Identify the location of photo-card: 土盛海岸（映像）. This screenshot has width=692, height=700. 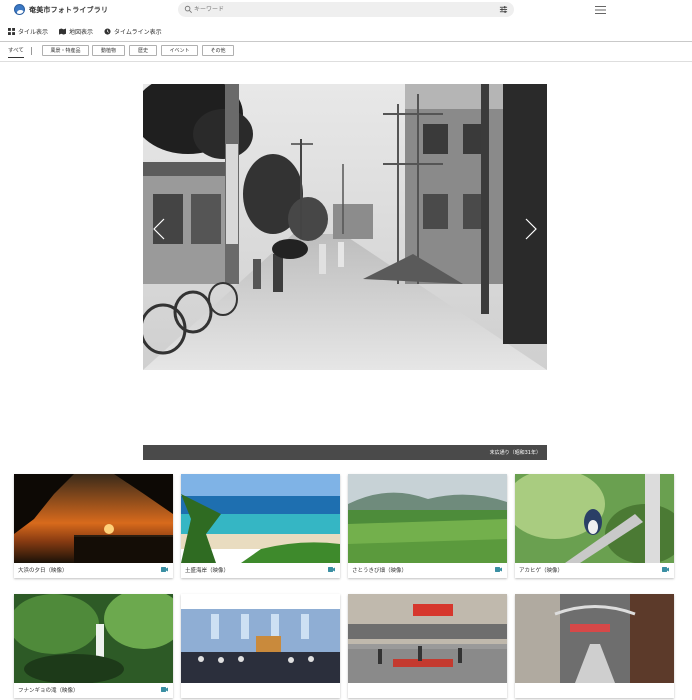
(260, 526).